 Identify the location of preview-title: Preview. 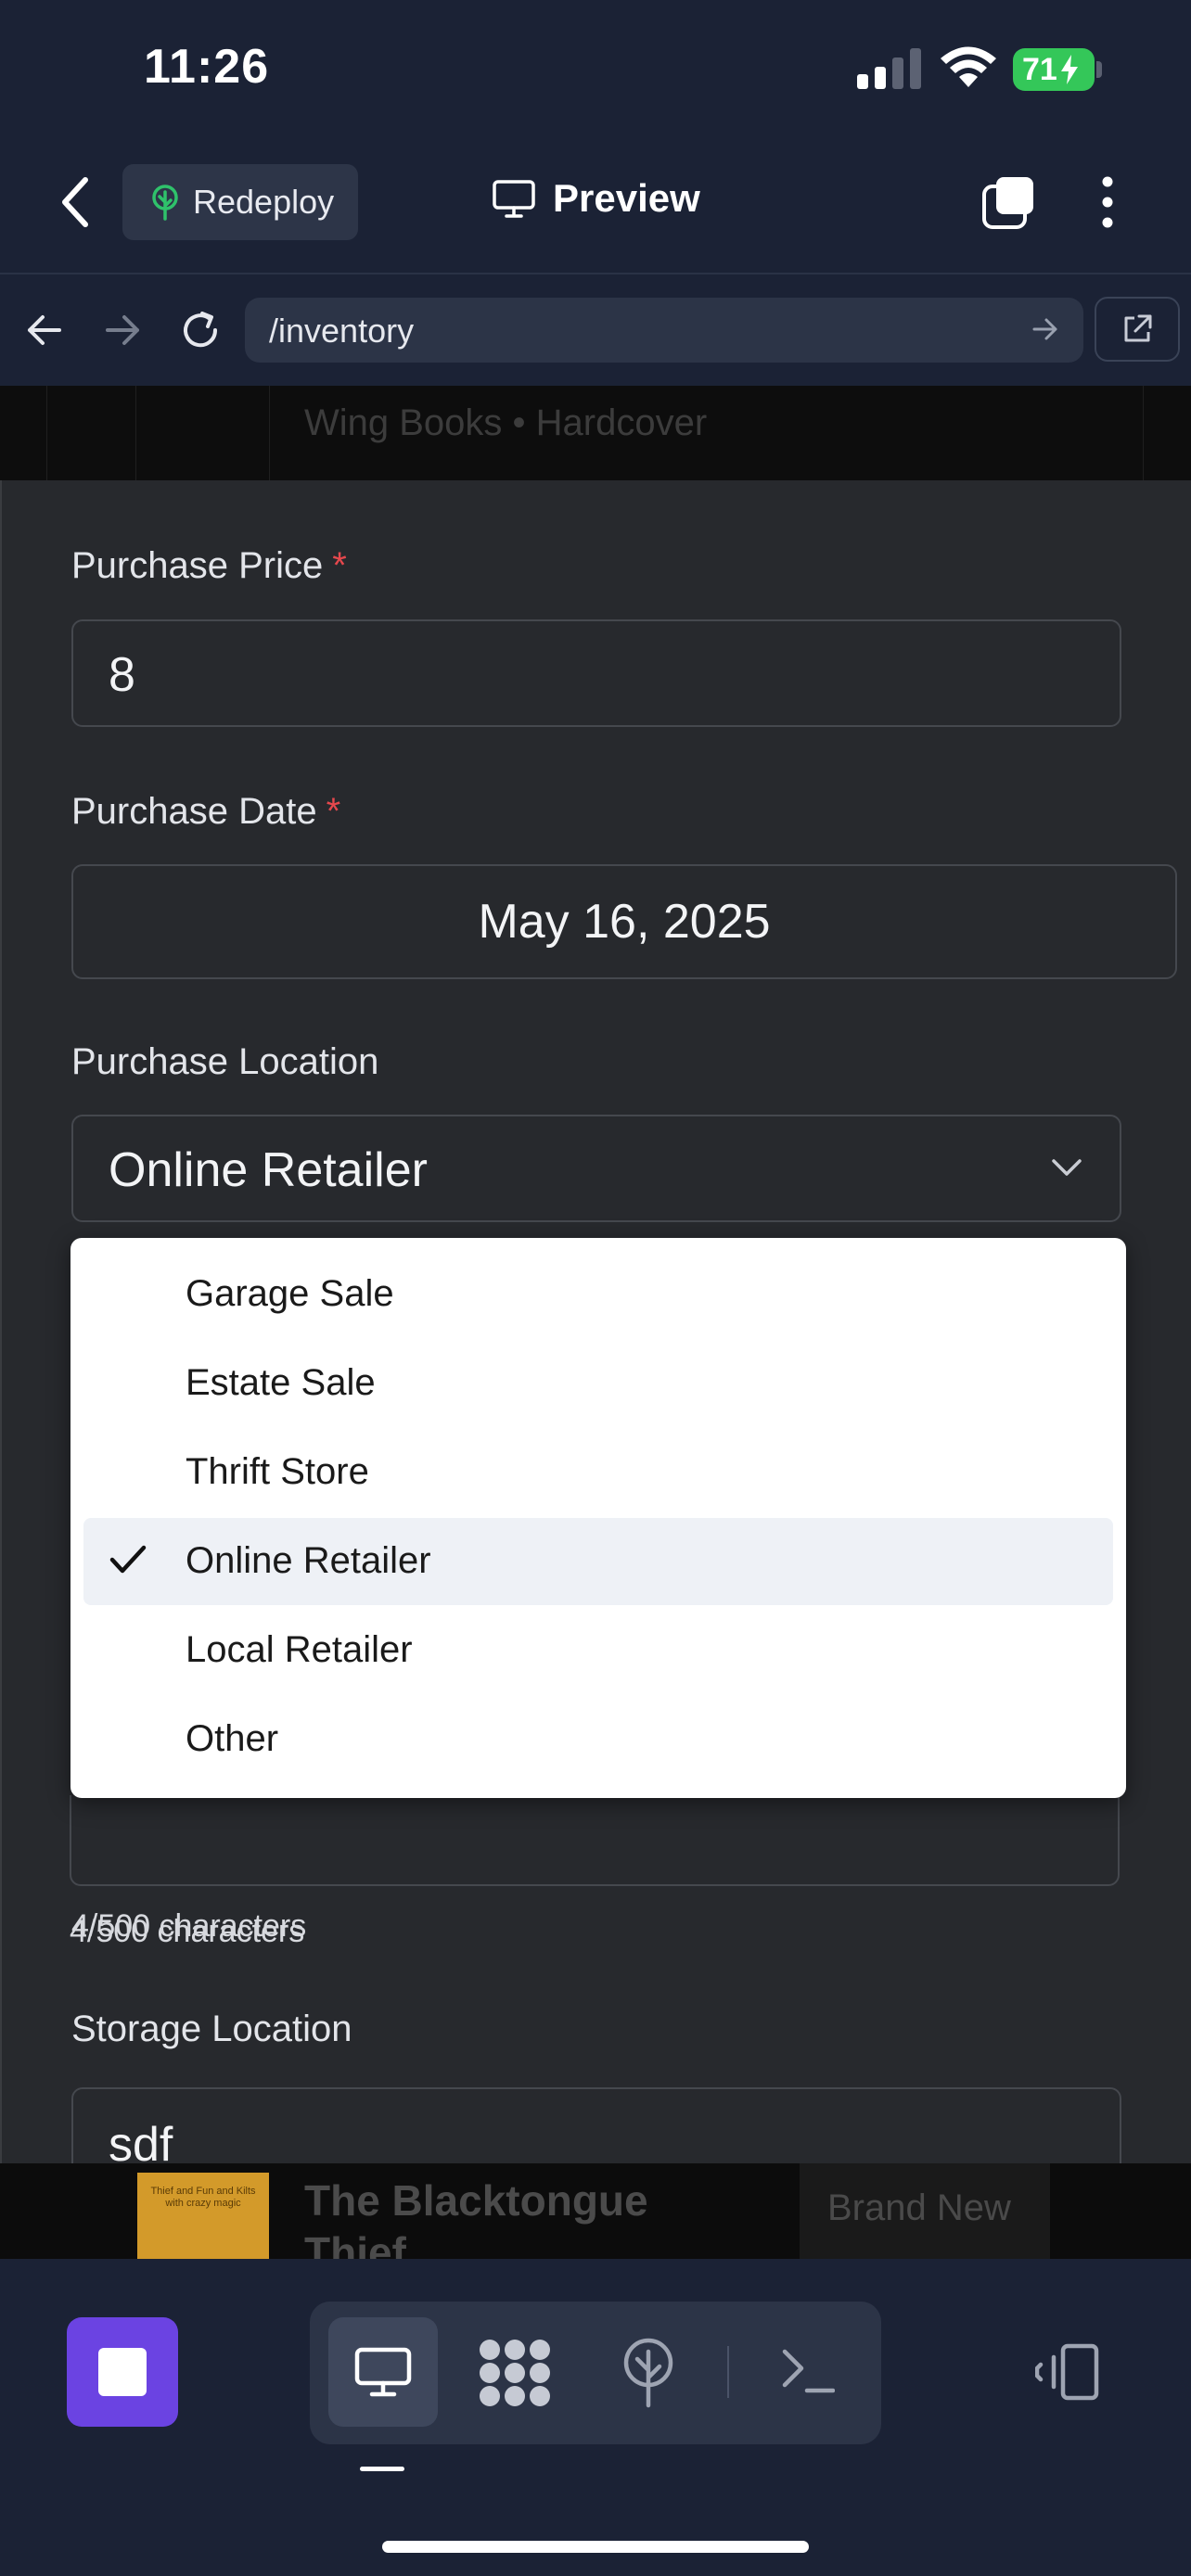
(596, 198).